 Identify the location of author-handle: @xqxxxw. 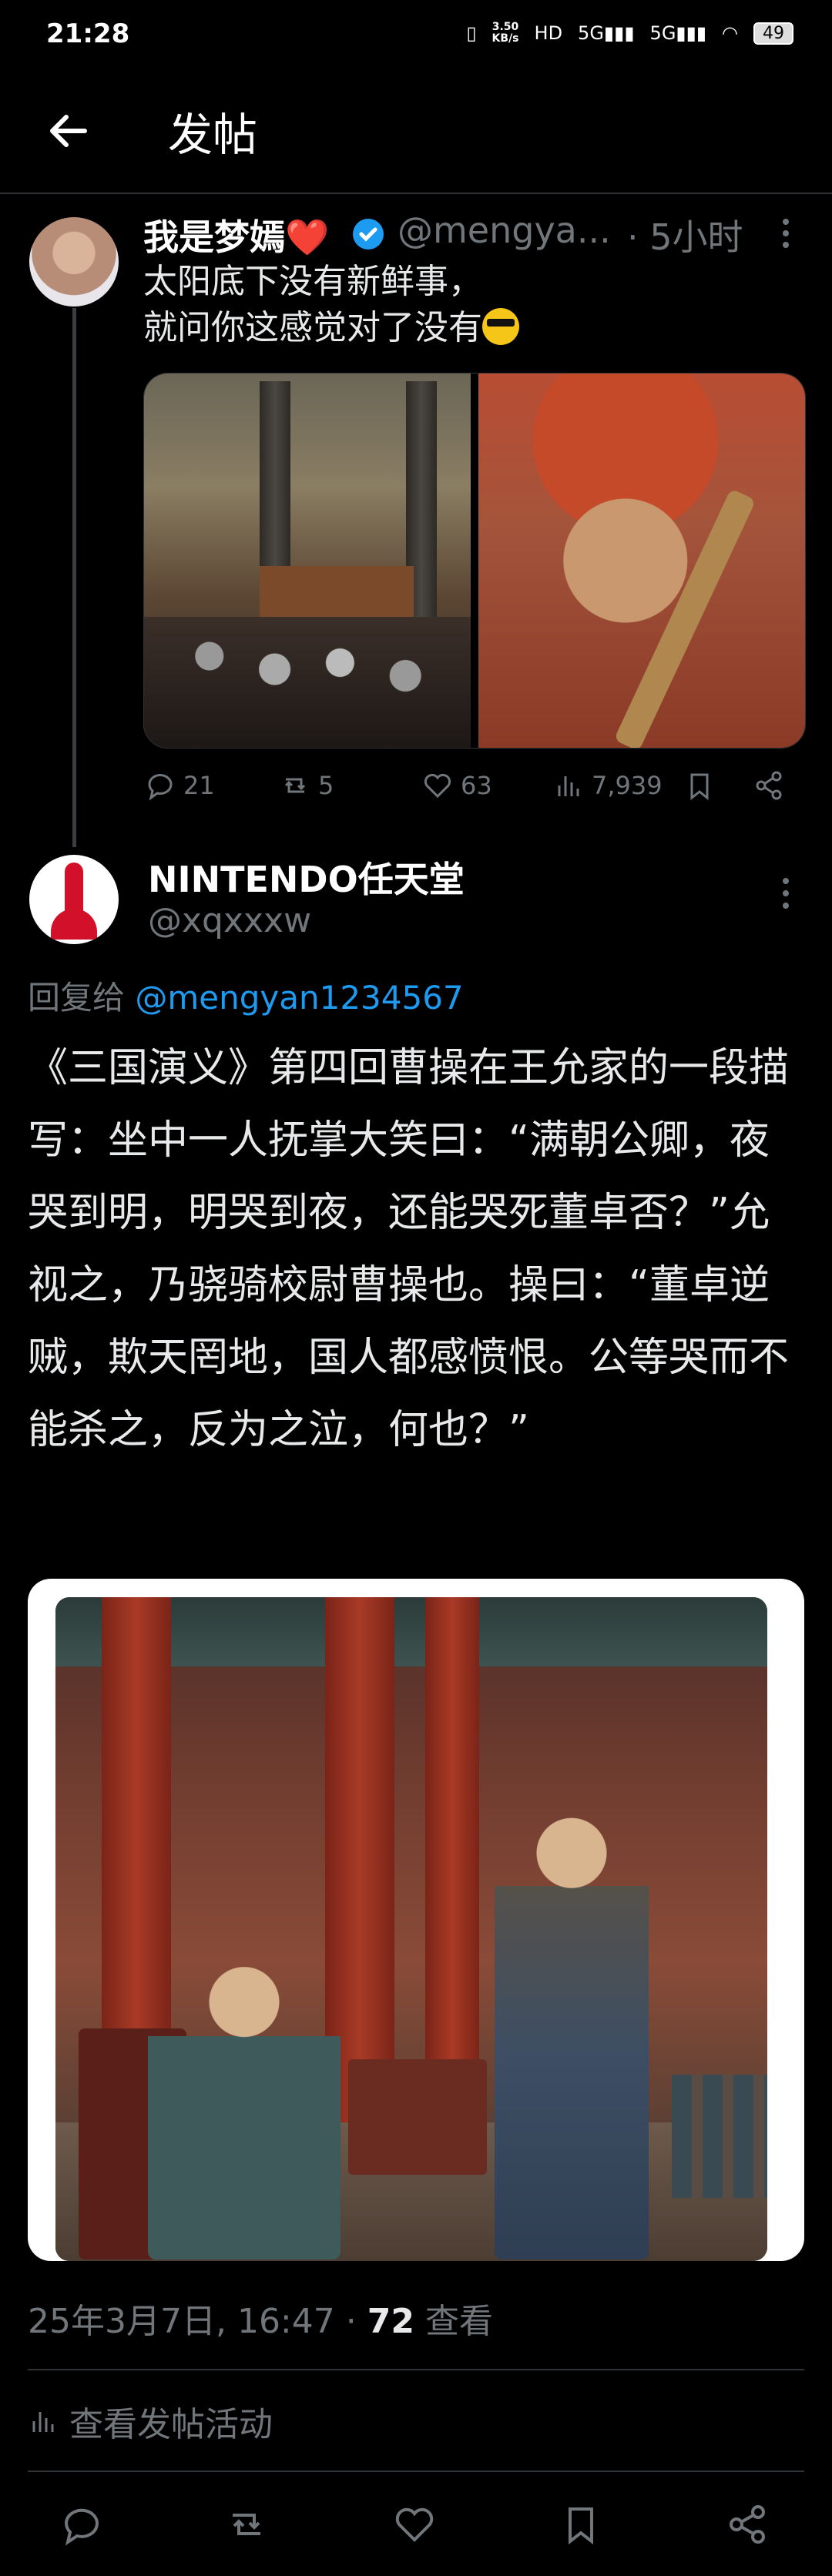
(230, 921).